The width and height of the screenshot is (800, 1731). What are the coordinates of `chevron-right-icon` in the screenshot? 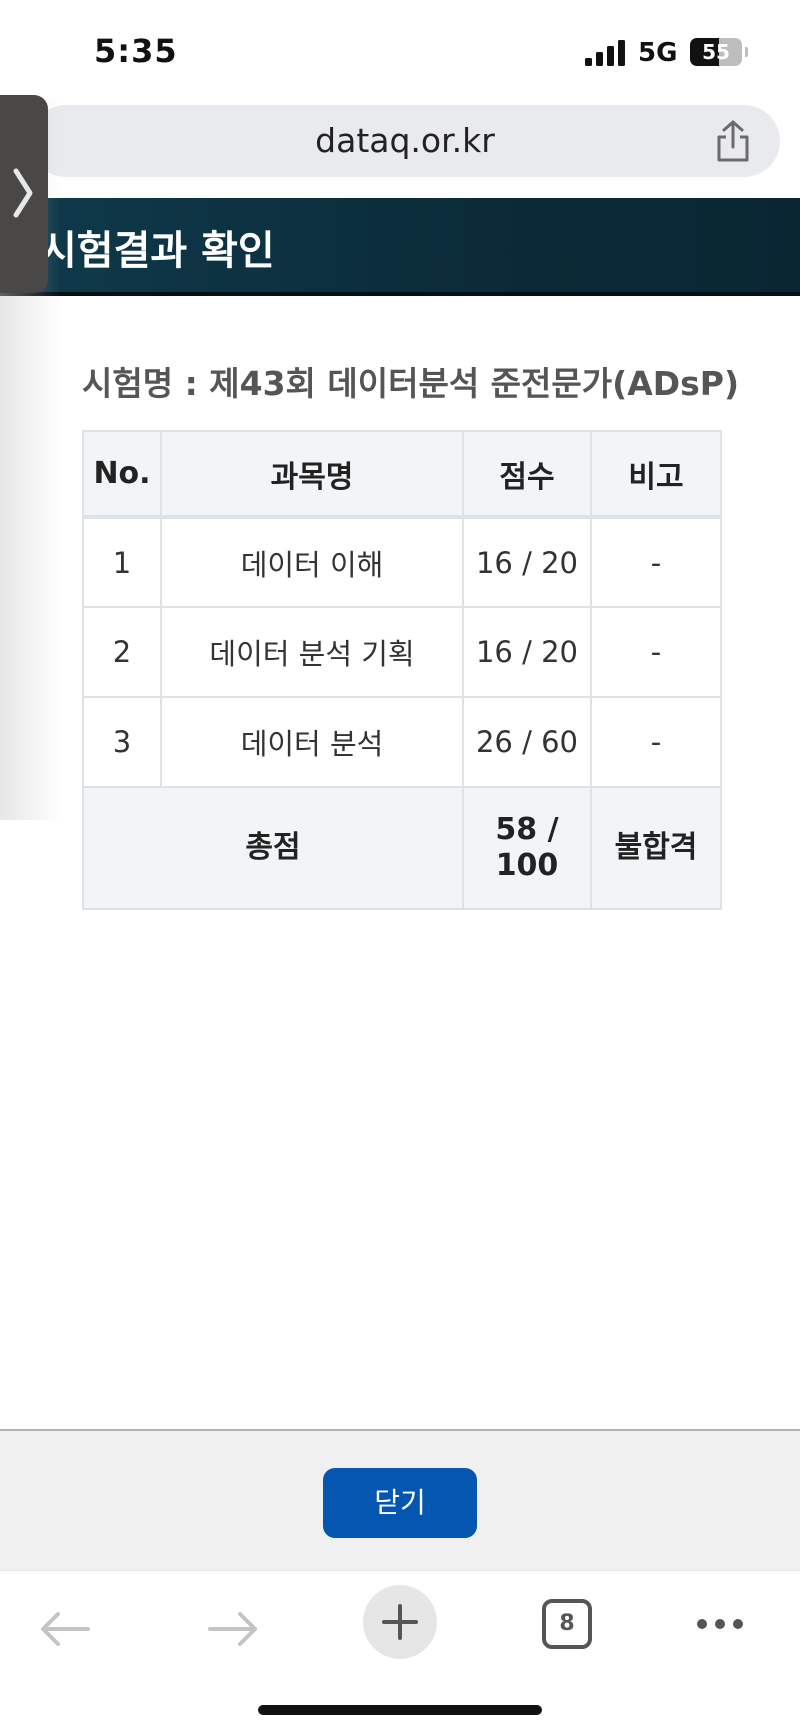 It's located at (23, 193).